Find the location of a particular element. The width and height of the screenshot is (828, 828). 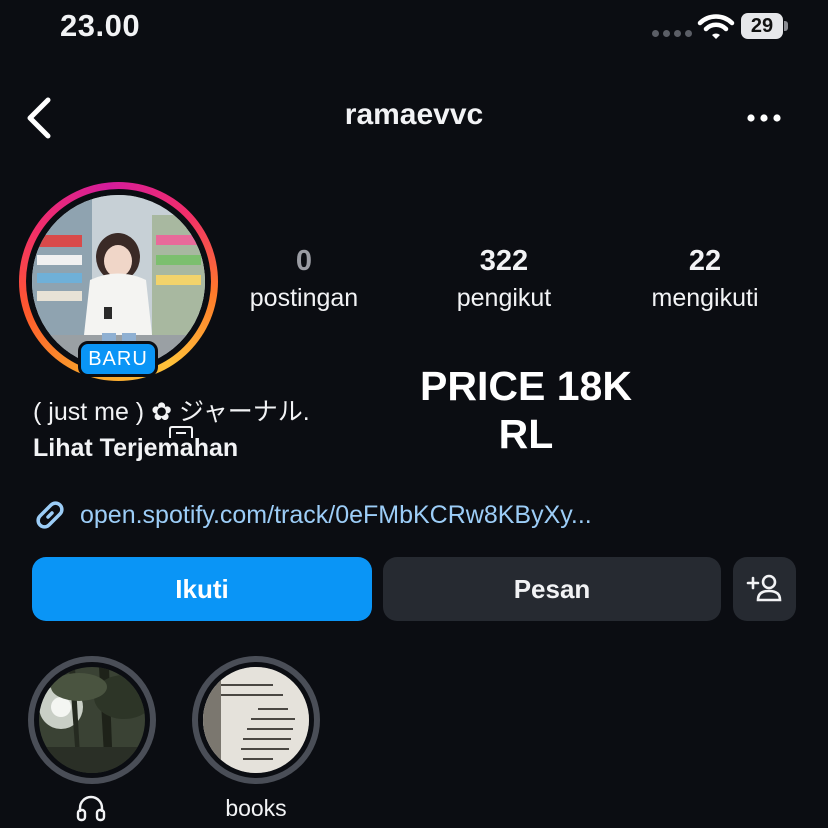

follow-button: Ikuti is located at coordinates (202, 589).